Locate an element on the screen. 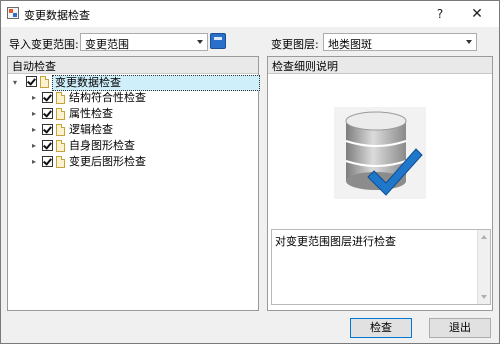  root-checkbox is located at coordinates (31, 81).